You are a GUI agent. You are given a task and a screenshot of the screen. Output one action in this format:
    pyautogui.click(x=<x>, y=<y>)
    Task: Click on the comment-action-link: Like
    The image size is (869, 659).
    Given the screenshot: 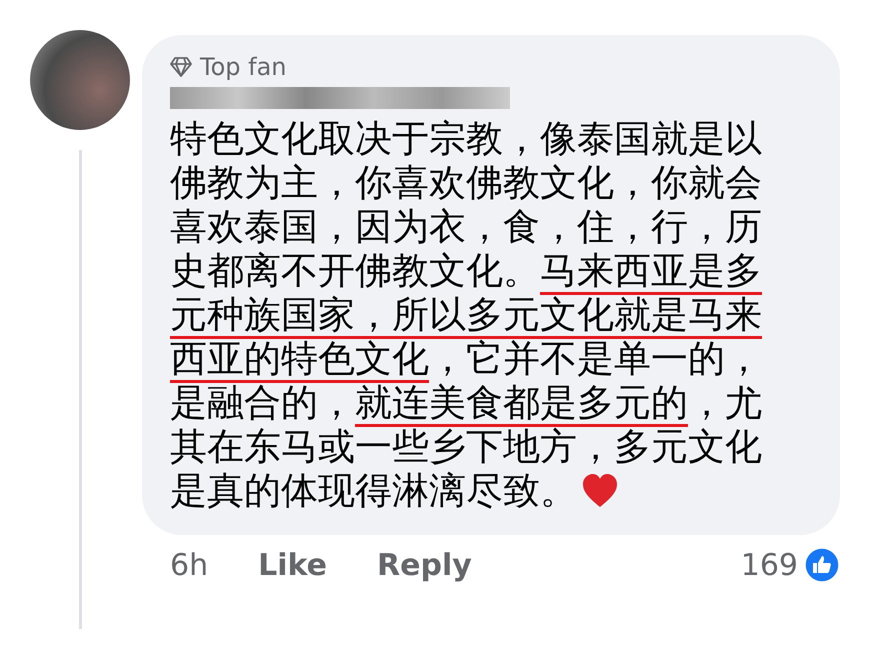 What is the action you would take?
    pyautogui.click(x=293, y=565)
    